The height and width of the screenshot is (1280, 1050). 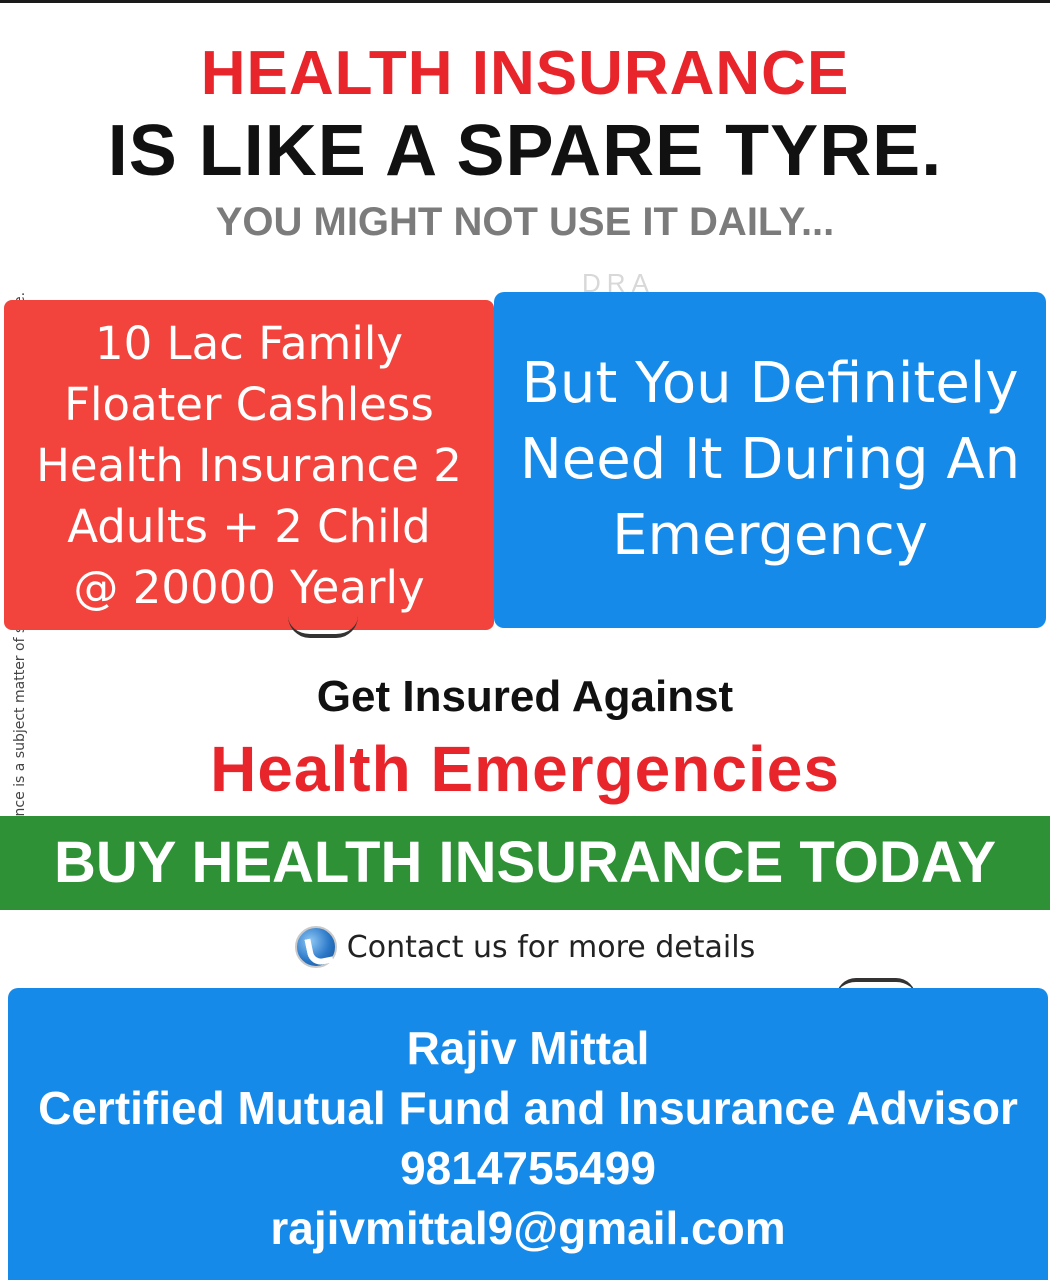 What do you see at coordinates (551, 947) in the screenshot?
I see `contact-text: Contact us for more details` at bounding box center [551, 947].